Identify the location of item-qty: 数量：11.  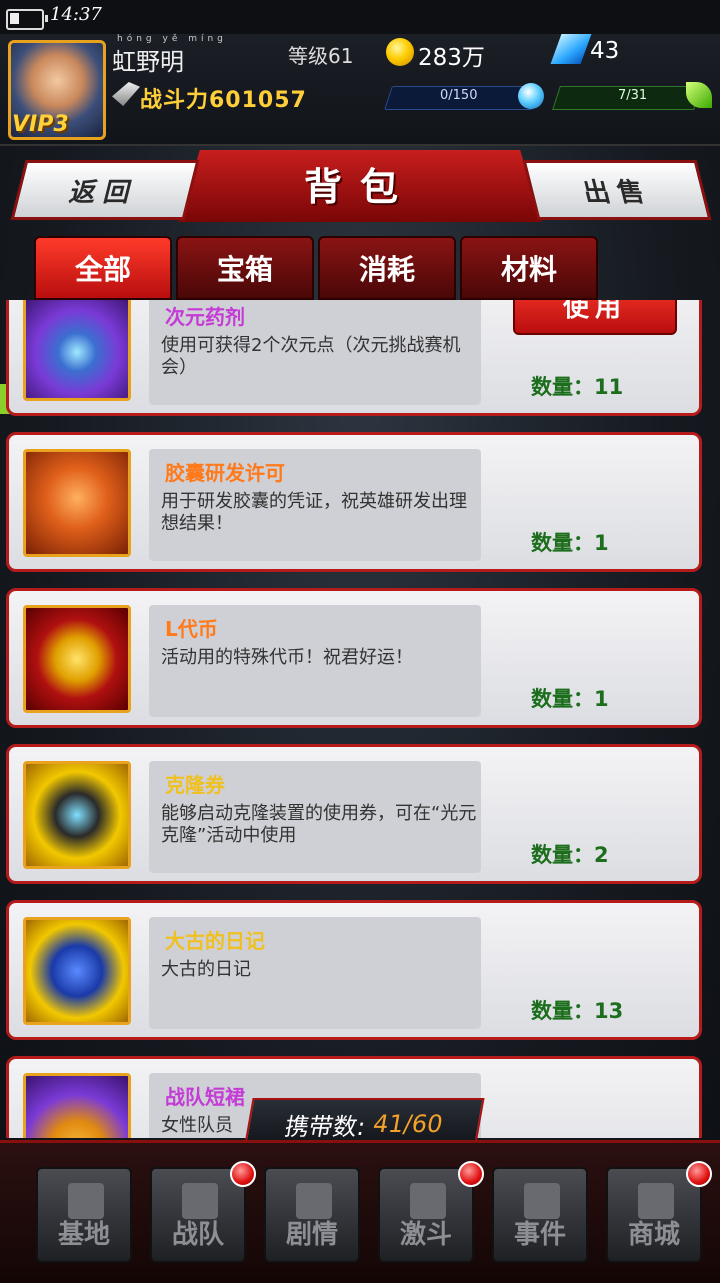
(577, 387).